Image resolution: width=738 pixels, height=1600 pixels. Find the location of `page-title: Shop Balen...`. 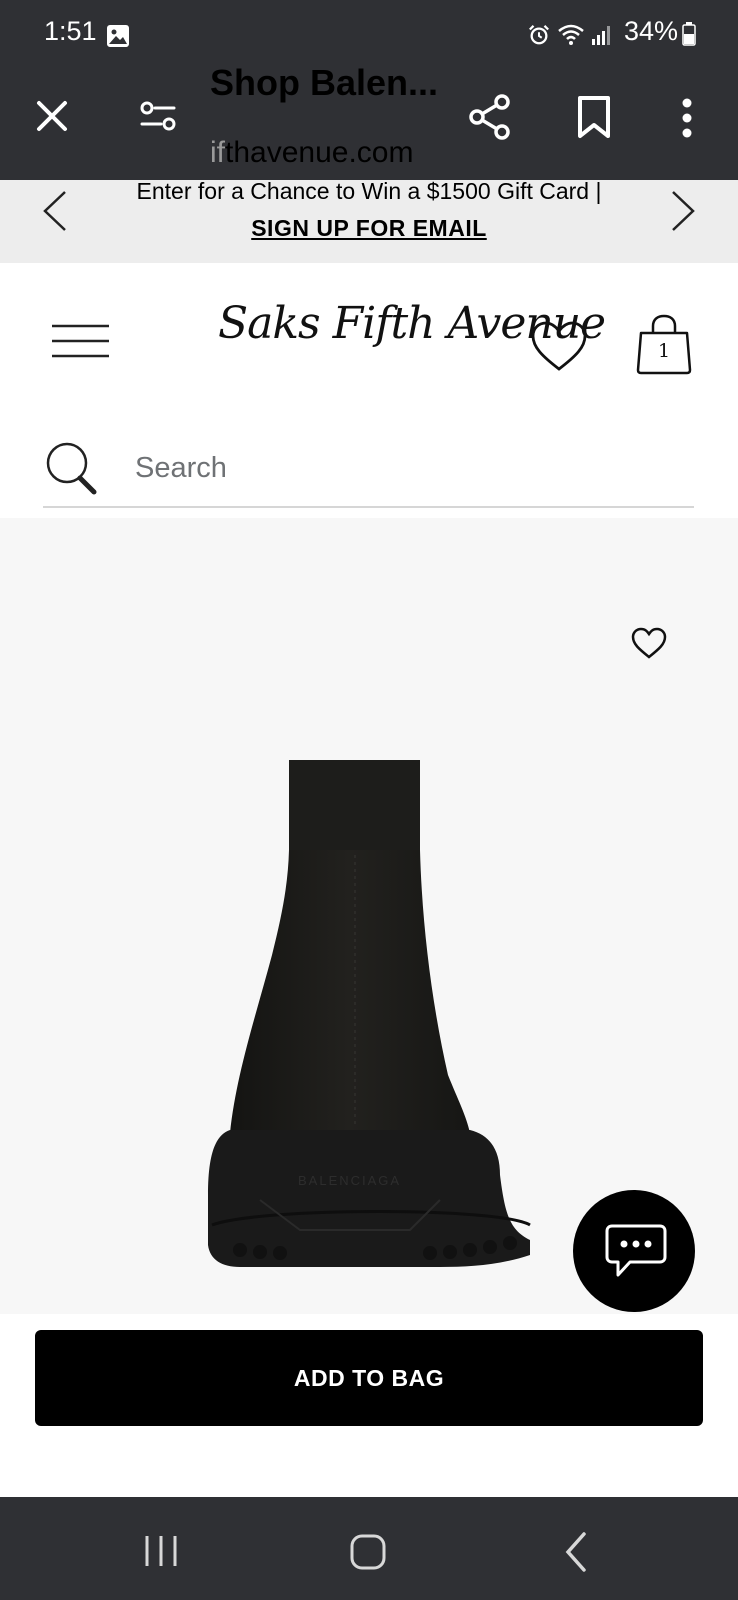

page-title: Shop Balen... is located at coordinates (324, 82).